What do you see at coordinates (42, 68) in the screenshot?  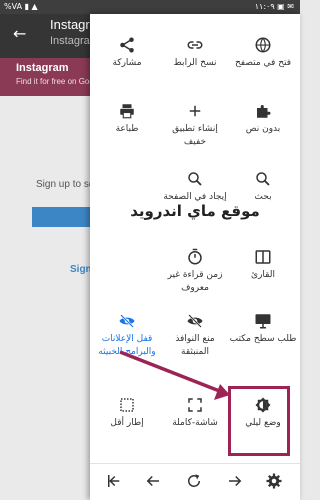 I see `banner-title: Instagram` at bounding box center [42, 68].